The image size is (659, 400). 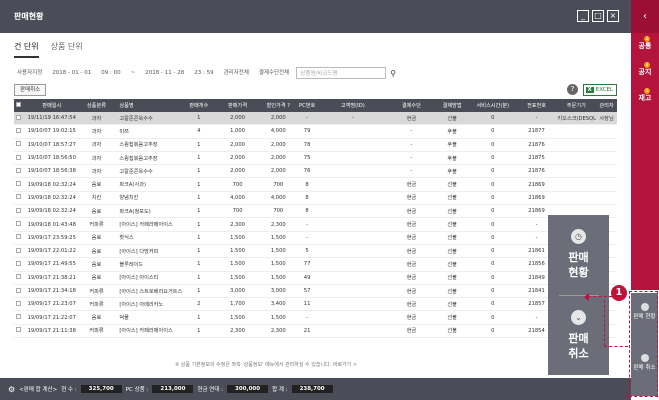 I want to click on period-select: 사용자지정, so click(x=29, y=73).